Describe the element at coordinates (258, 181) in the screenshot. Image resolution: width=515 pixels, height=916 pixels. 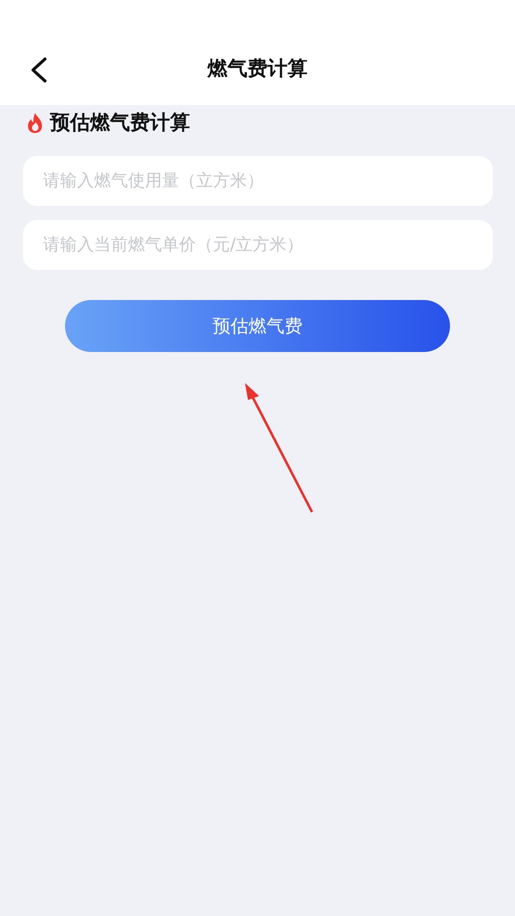
I see `input-field: 请输入燃气使用量（立方米）` at that location.